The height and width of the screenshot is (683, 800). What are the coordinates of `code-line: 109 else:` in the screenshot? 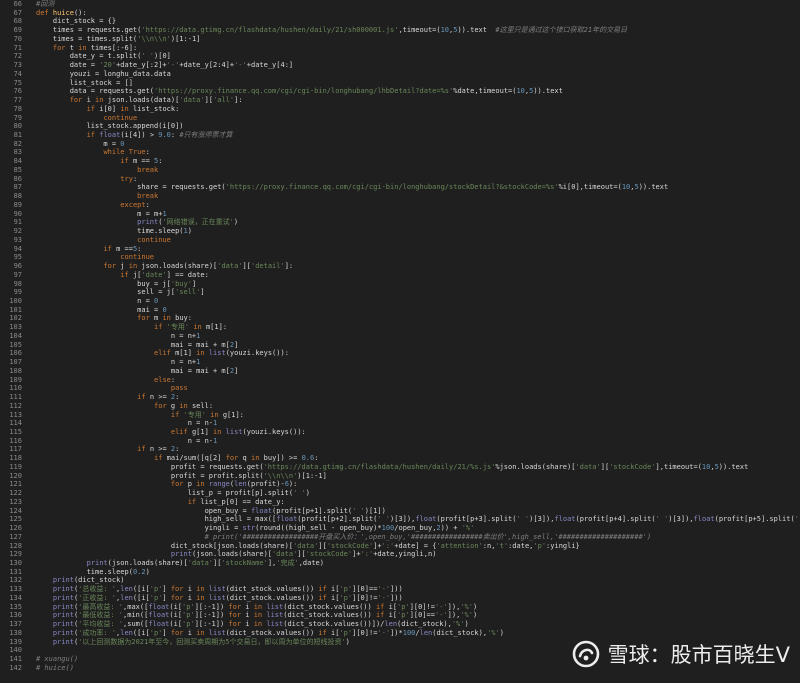 It's located at (400, 380).